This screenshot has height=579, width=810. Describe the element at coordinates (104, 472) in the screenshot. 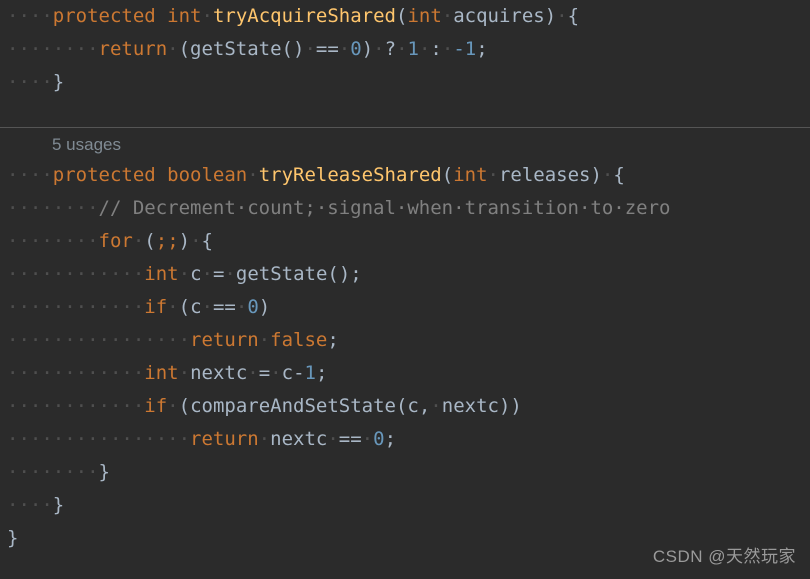

I see `code-token-identifier: }` at that location.